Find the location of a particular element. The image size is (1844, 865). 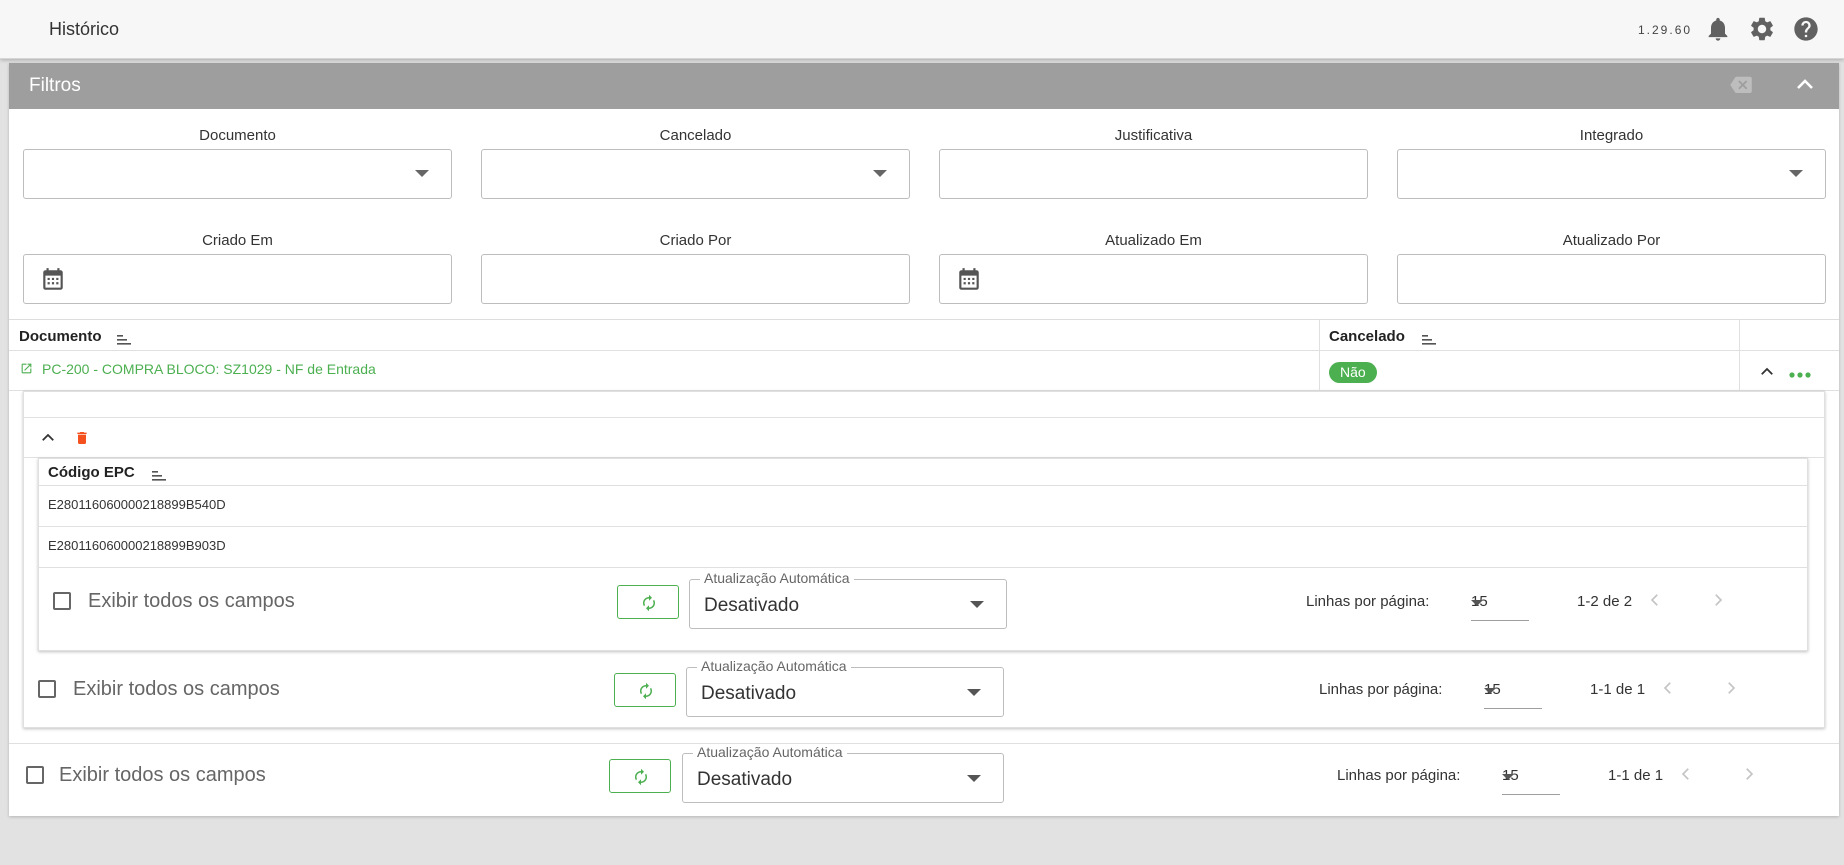

atualizado-em-input is located at coordinates (1153, 279).